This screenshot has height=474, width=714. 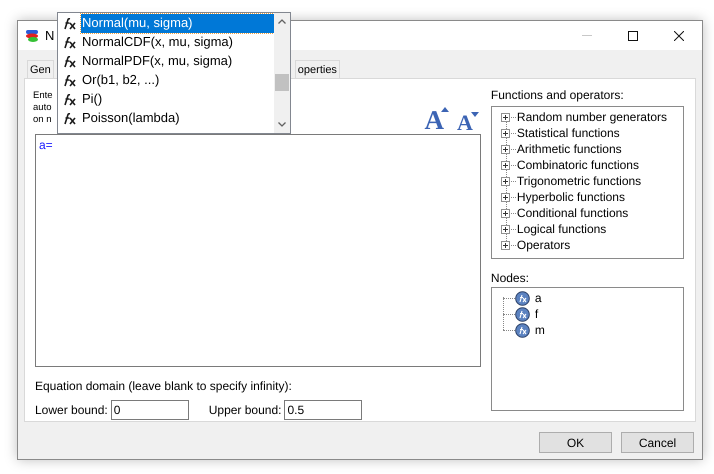 What do you see at coordinates (40, 69) in the screenshot?
I see `tab: Gen` at bounding box center [40, 69].